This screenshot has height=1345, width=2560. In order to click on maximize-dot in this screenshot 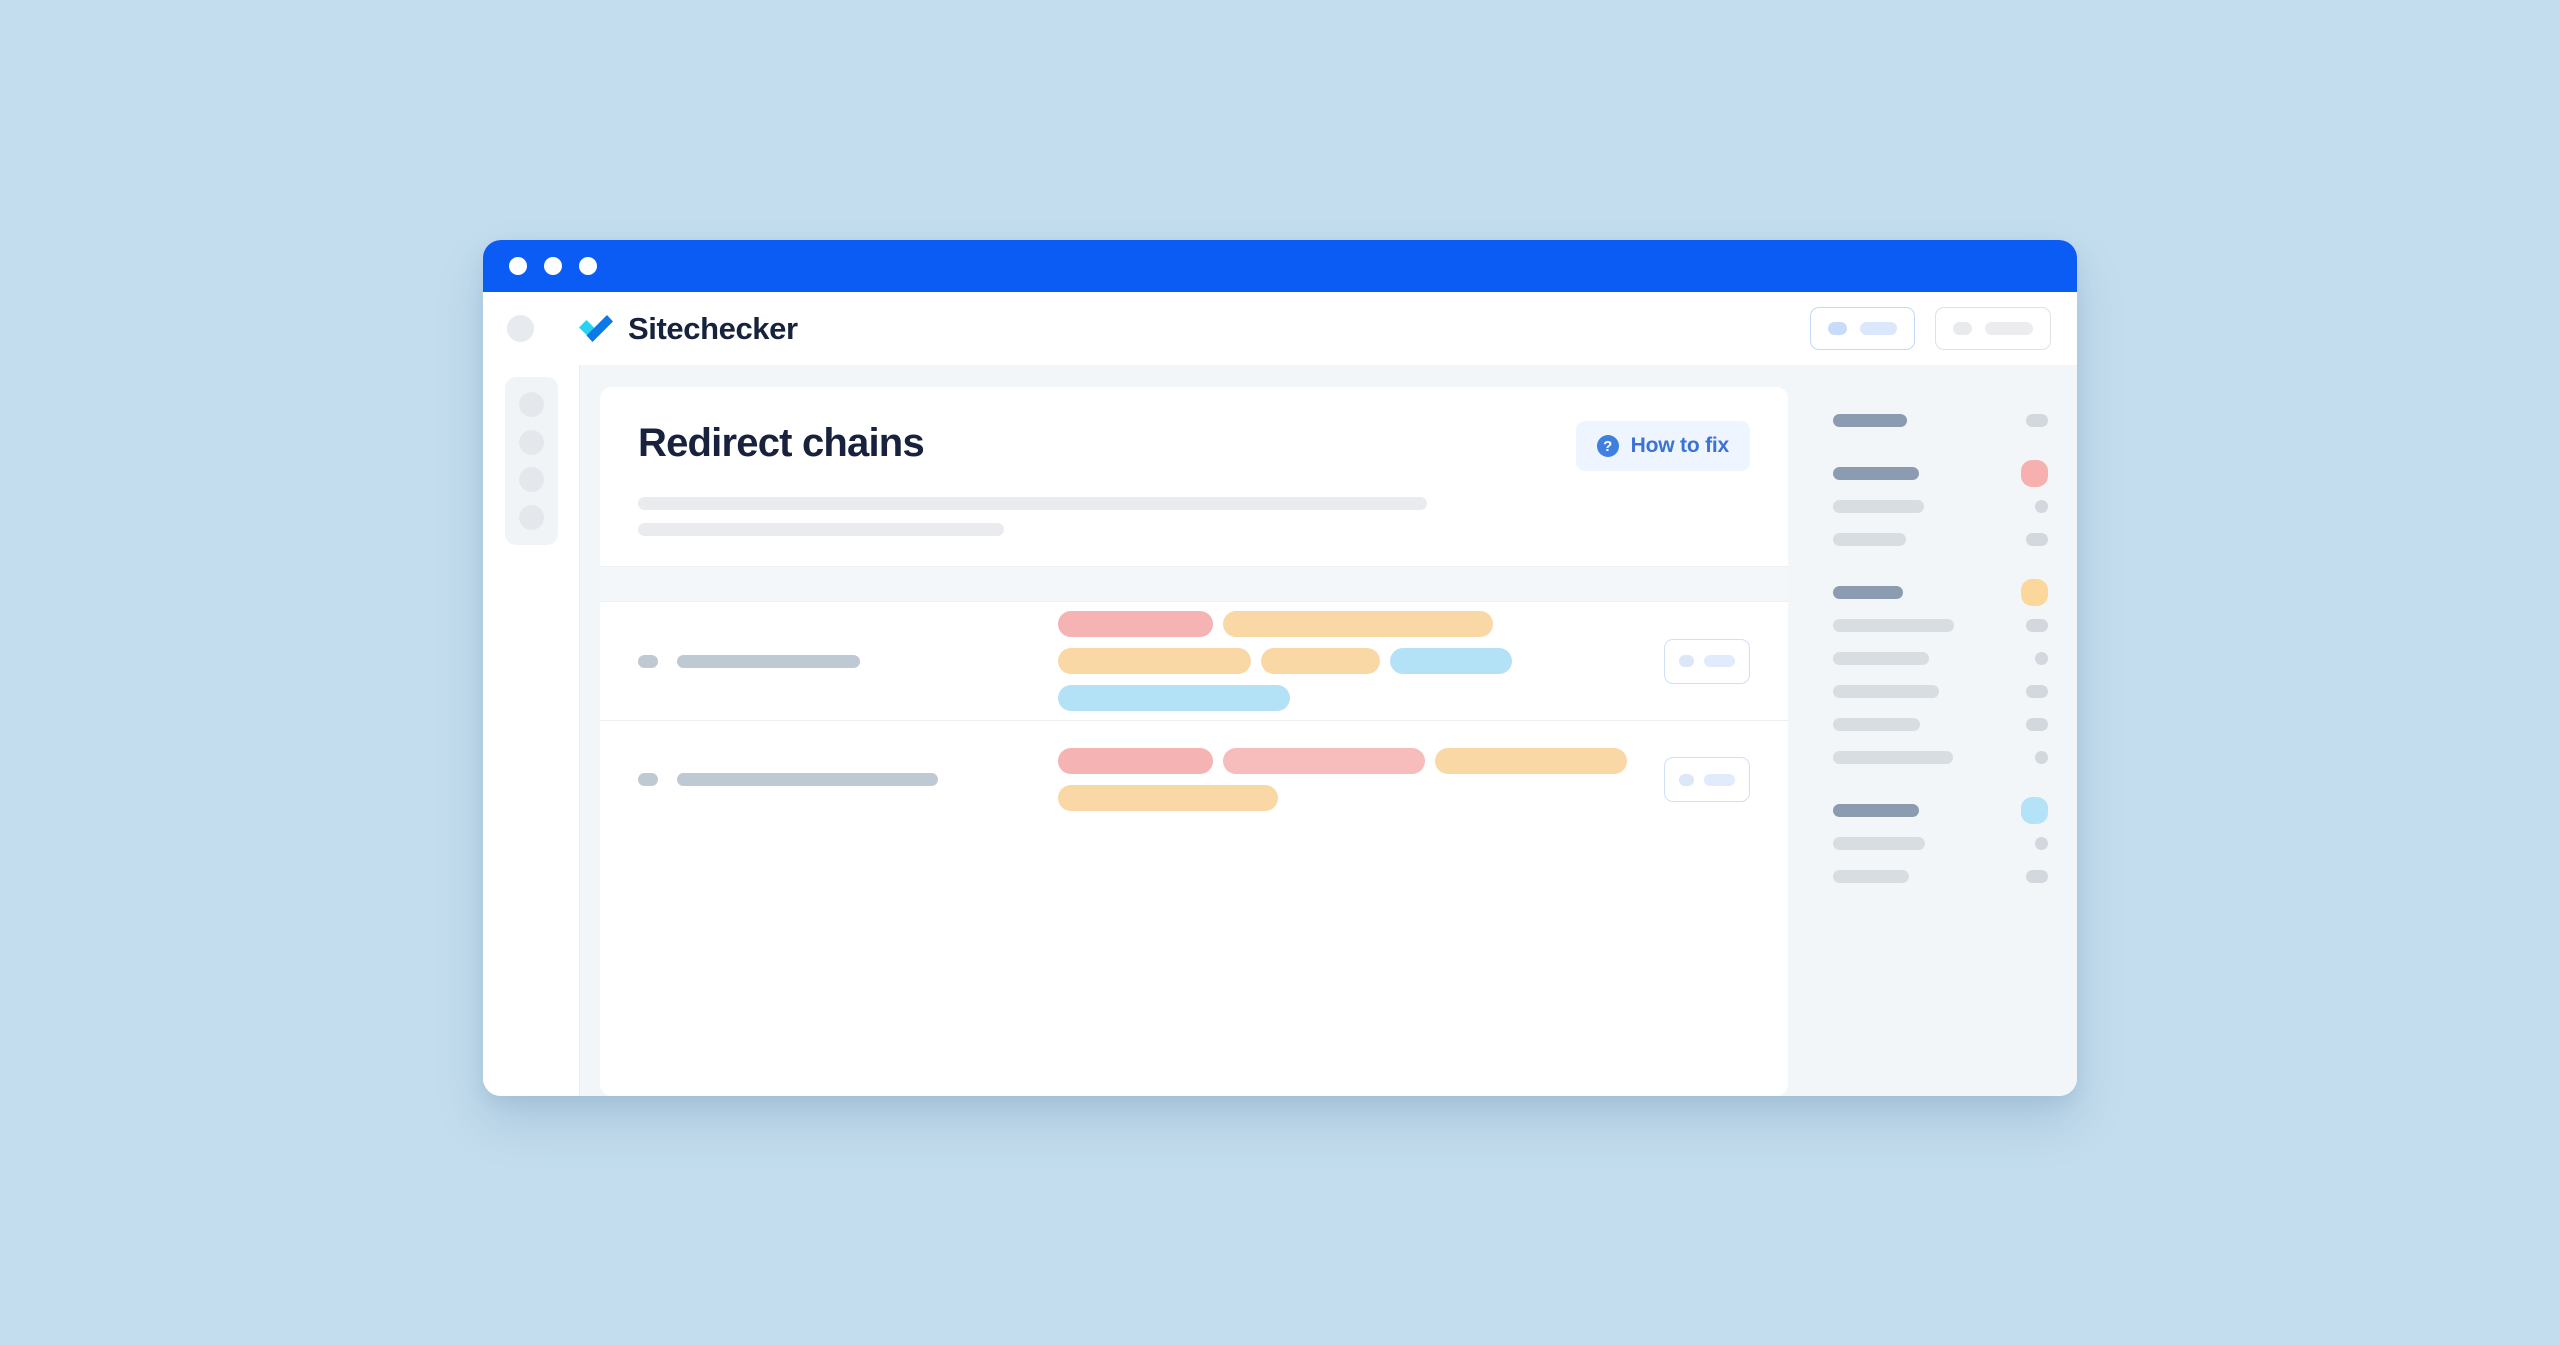, I will do `click(588, 266)`.